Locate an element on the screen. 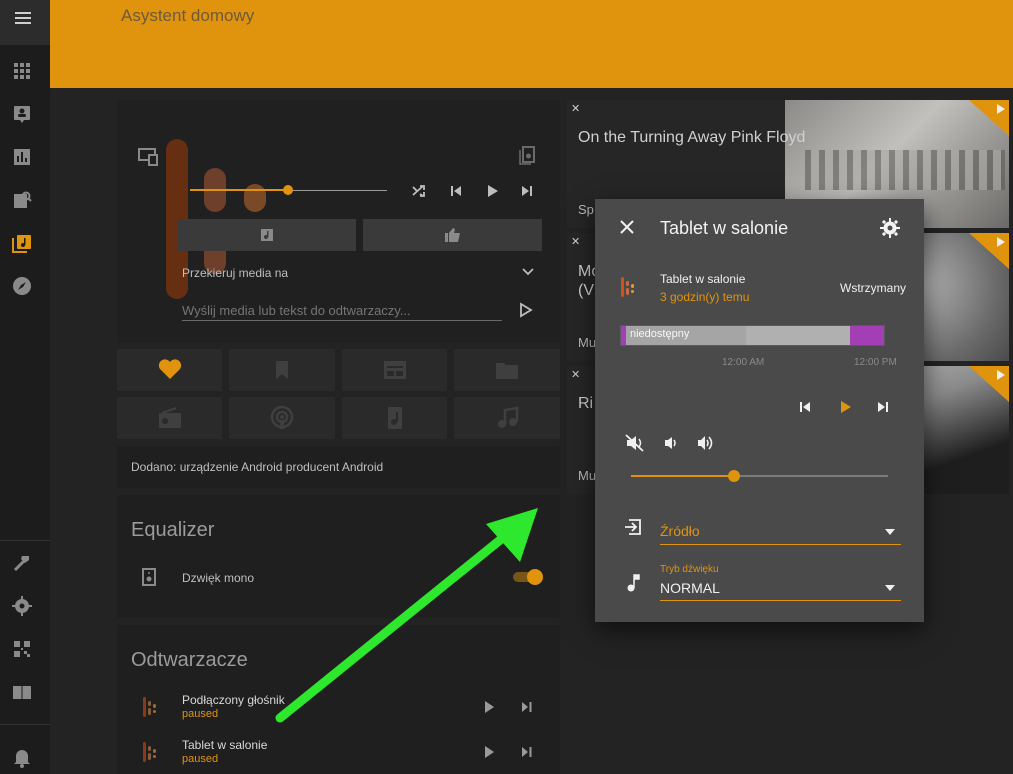 Image resolution: width=1013 pixels, height=774 pixels. music-tile is located at coordinates (507, 418).